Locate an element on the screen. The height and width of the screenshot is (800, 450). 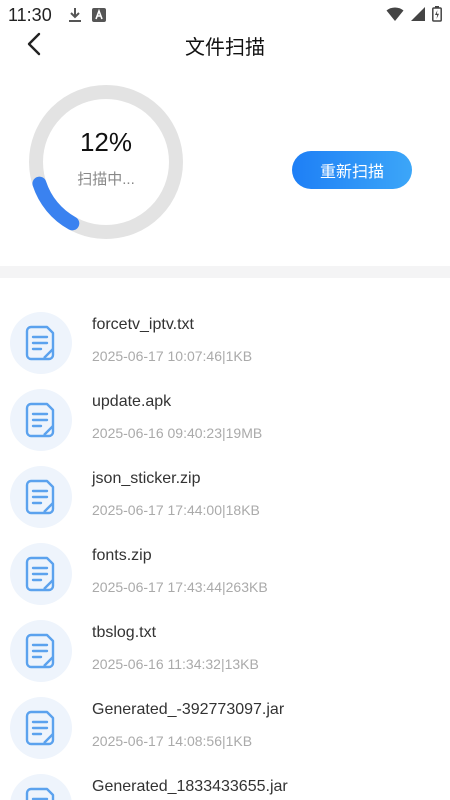
file-name: json_sticker.zip is located at coordinates (146, 478).